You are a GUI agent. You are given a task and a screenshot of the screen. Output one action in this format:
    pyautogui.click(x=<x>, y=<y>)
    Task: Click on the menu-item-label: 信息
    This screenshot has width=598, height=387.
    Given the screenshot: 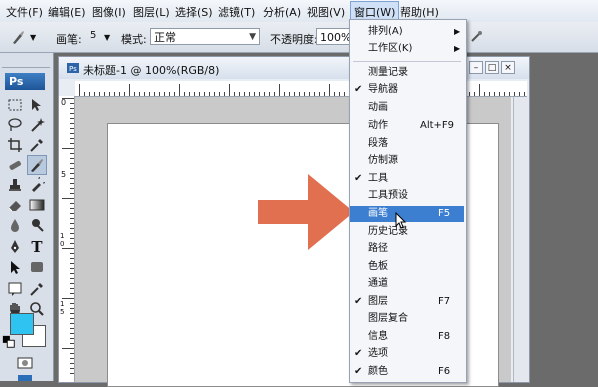 What is the action you would take?
    pyautogui.click(x=378, y=336)
    